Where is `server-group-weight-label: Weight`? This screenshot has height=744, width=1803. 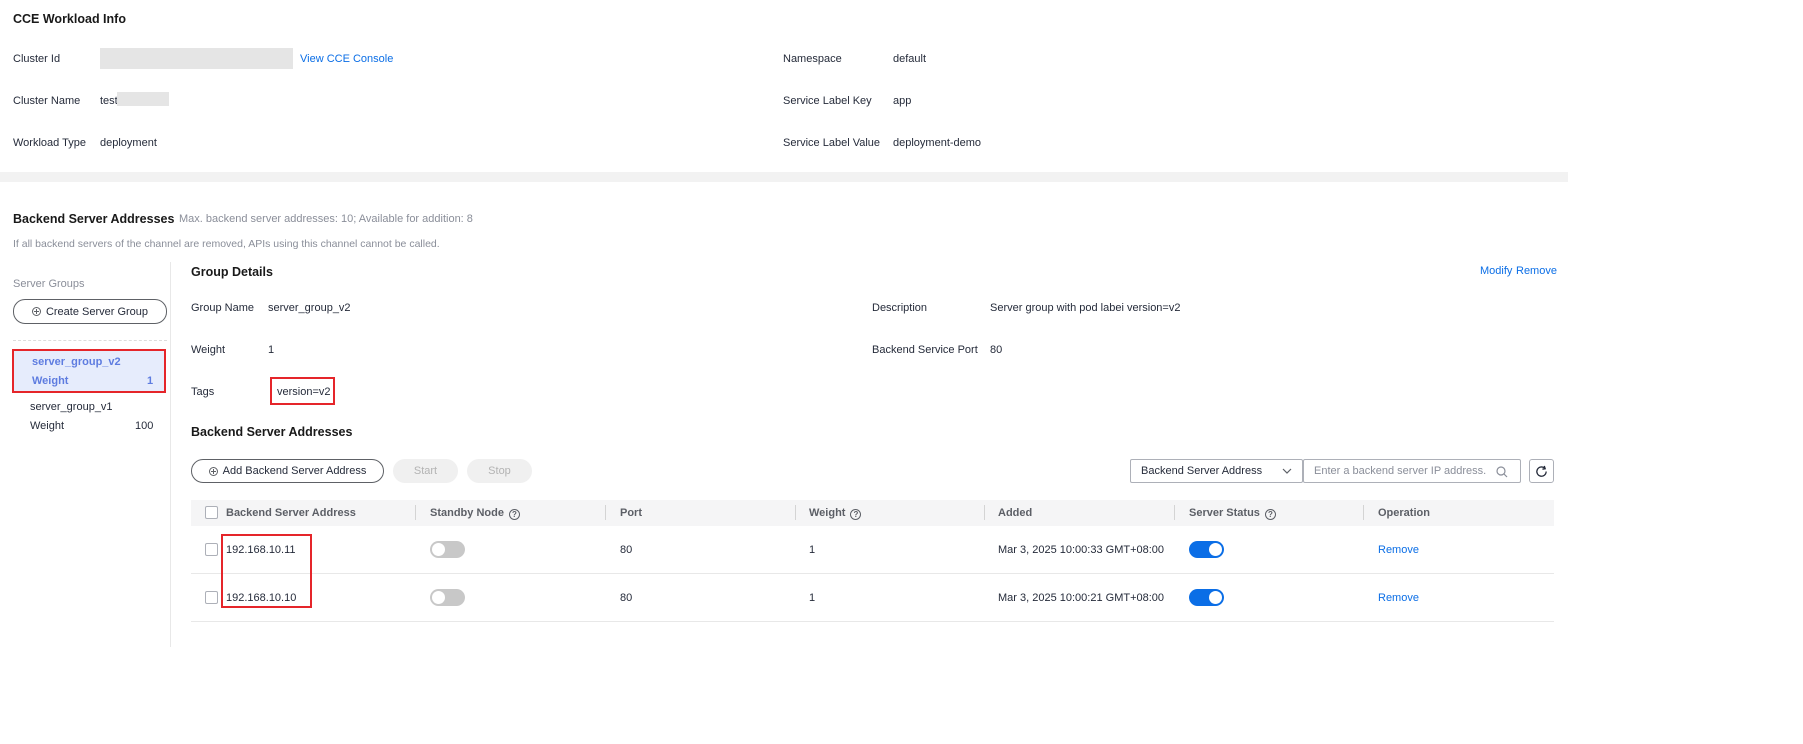
server-group-weight-label: Weight is located at coordinates (47, 426).